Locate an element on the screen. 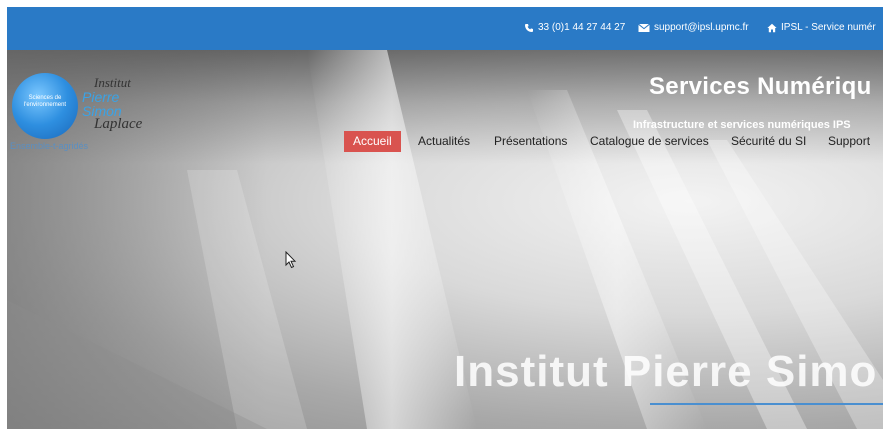  nav-item-actualites: Actualités is located at coordinates (444, 141).